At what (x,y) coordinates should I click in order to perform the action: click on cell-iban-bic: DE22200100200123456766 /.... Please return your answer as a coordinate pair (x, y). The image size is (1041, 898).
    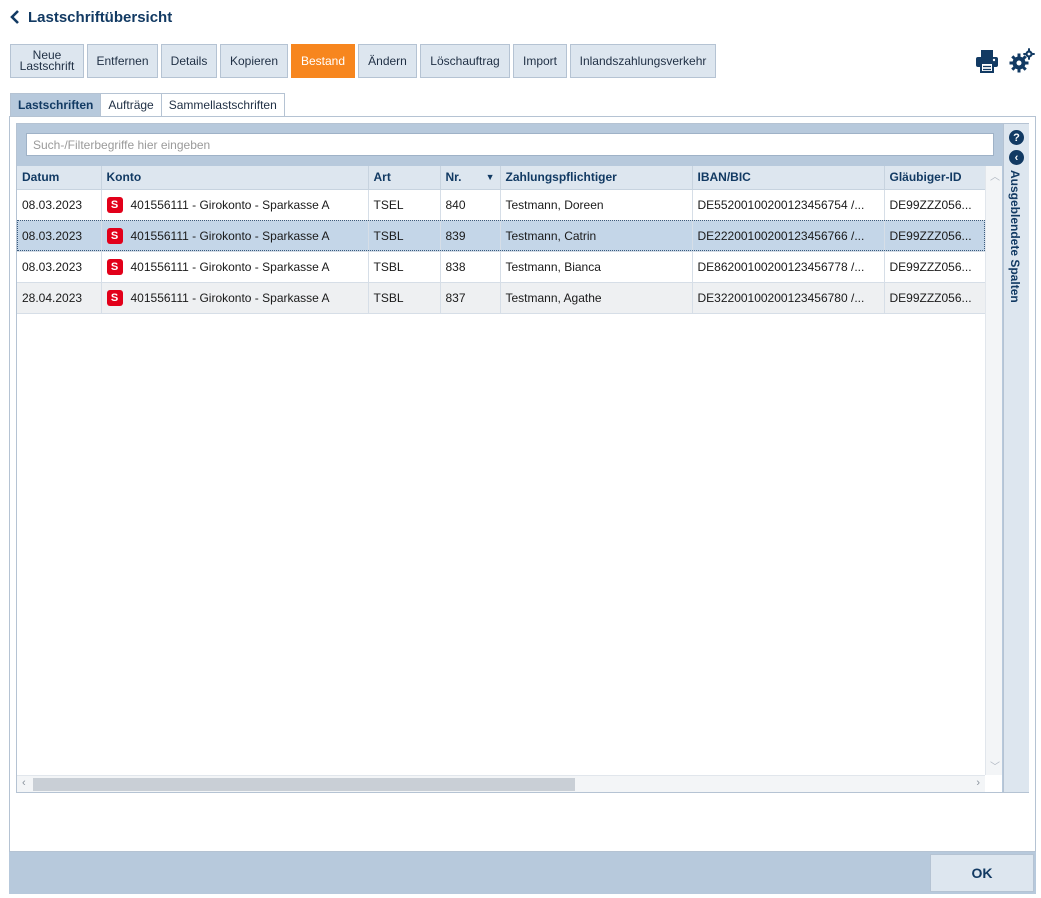
    Looking at the image, I should click on (788, 236).